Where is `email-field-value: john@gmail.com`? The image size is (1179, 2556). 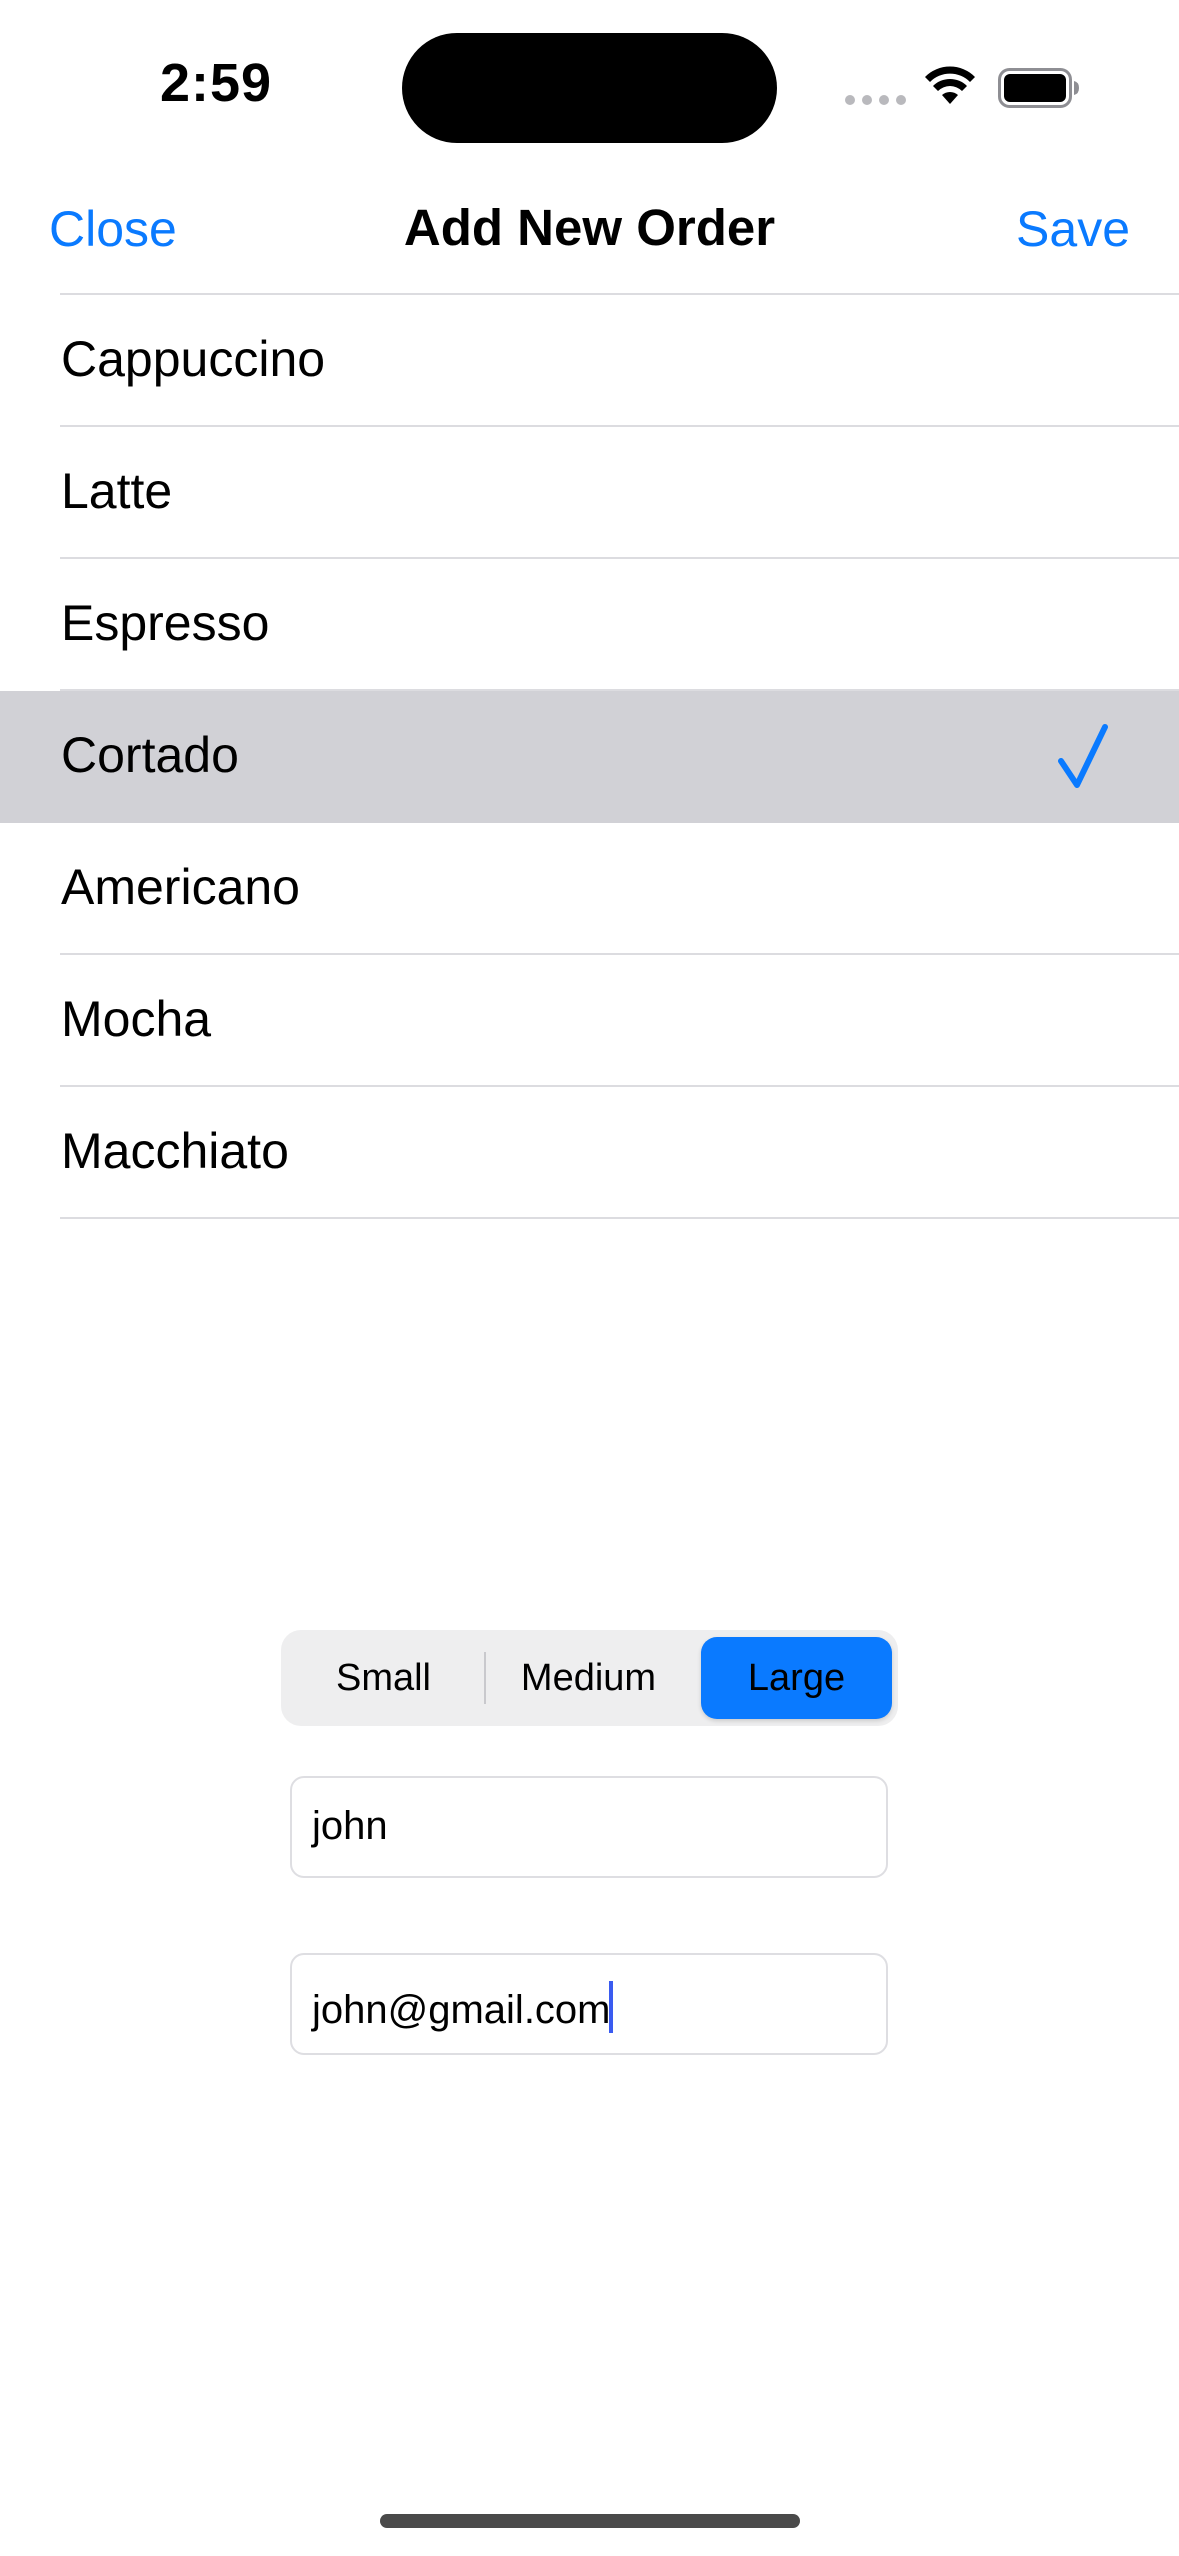
email-field-value: john@gmail.com is located at coordinates (461, 2010).